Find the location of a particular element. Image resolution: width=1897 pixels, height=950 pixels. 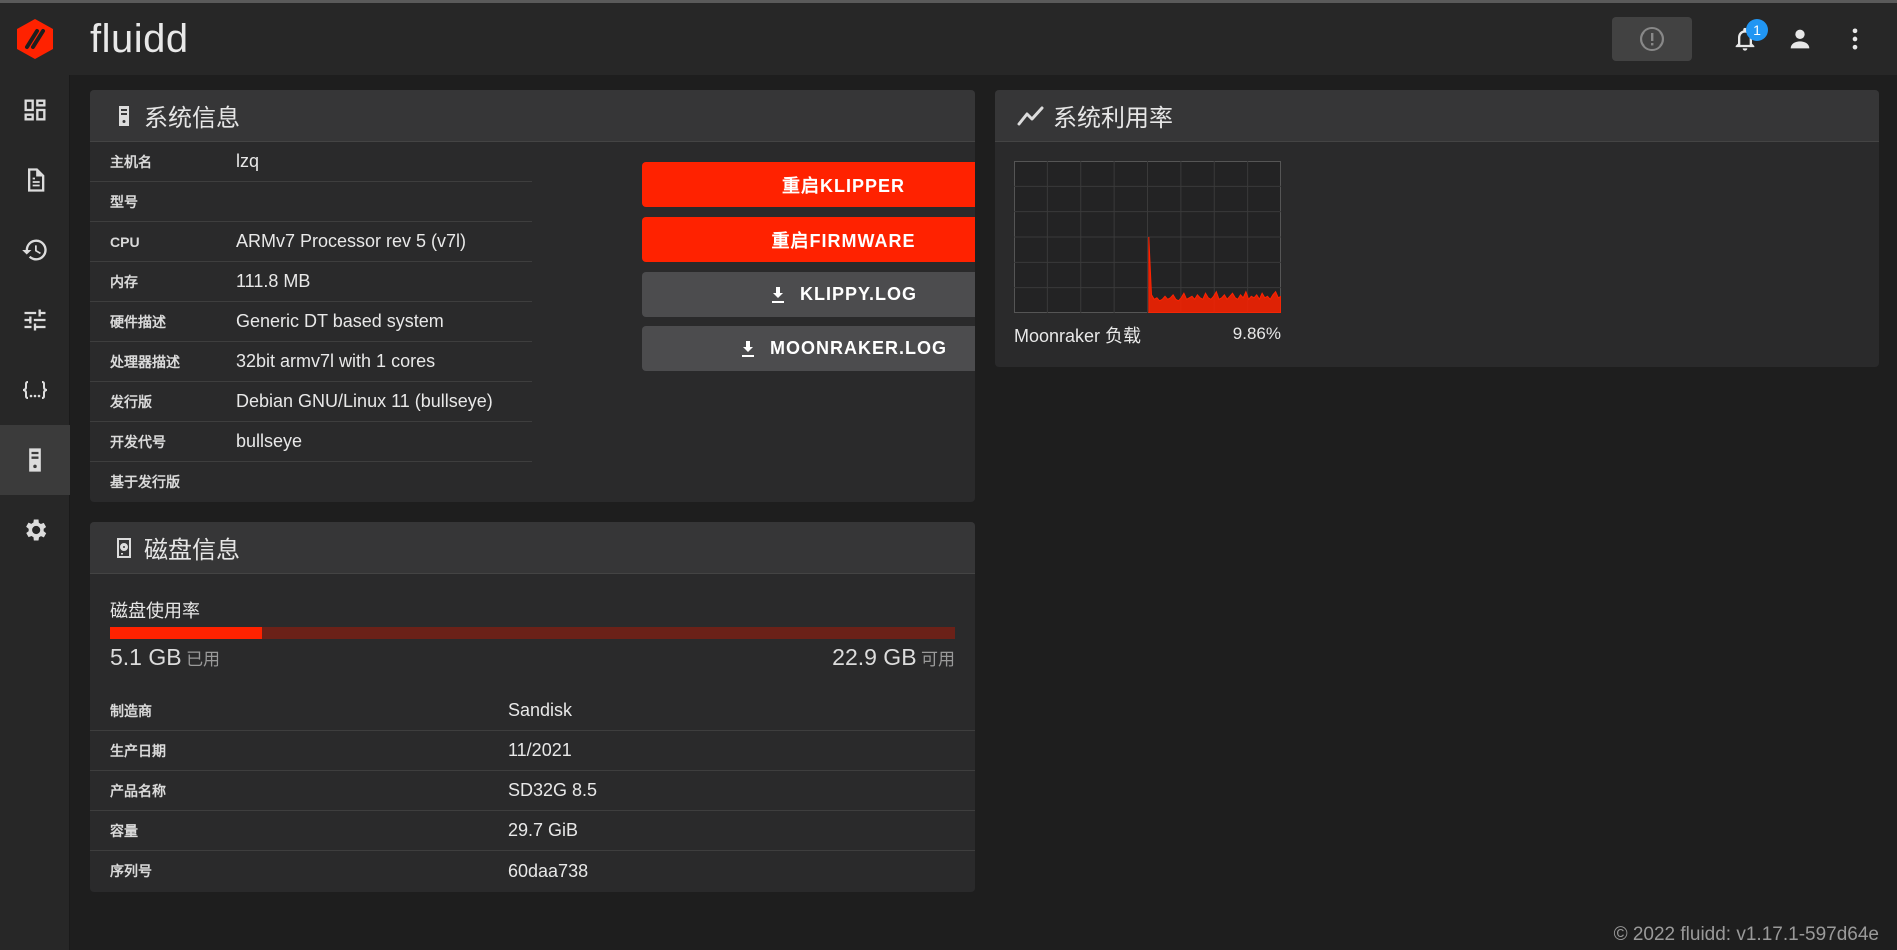

restart-firmware-button: 重启FIRMWARE is located at coordinates (808, 239).